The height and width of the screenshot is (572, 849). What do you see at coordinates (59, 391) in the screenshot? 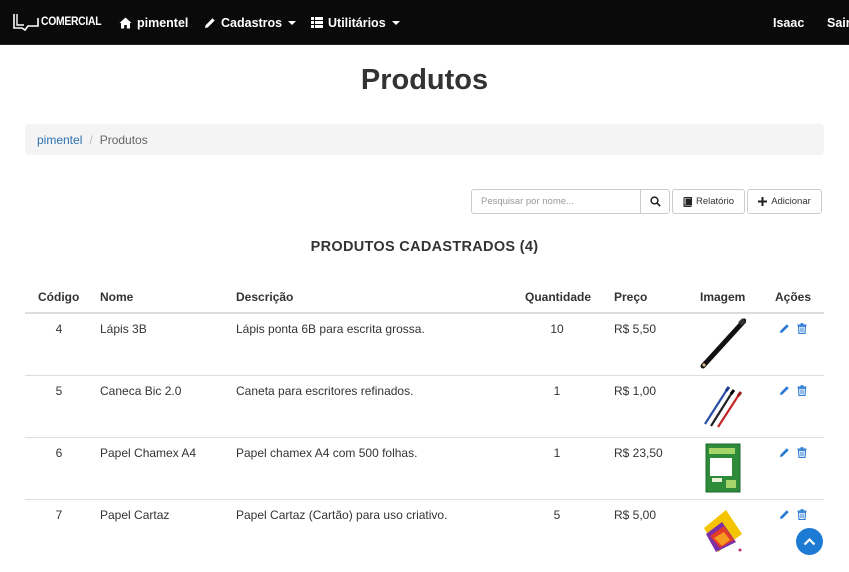
I see `cell-codigo: 5` at bounding box center [59, 391].